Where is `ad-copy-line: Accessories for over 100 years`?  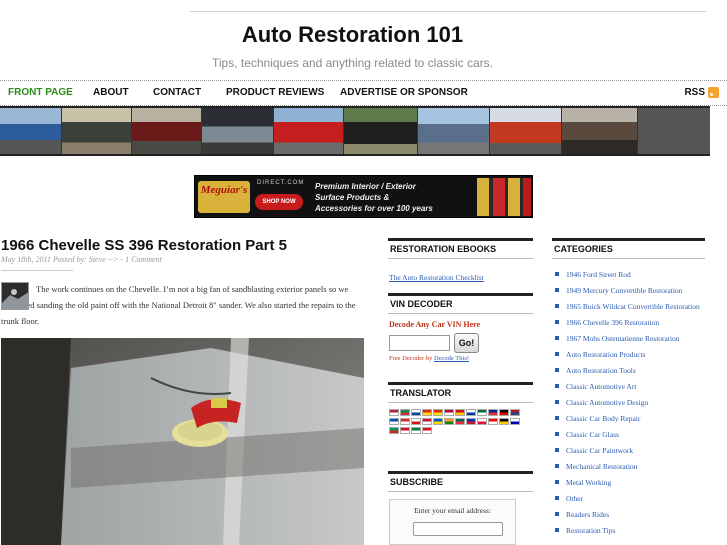 ad-copy-line: Accessories for over 100 years is located at coordinates (374, 208).